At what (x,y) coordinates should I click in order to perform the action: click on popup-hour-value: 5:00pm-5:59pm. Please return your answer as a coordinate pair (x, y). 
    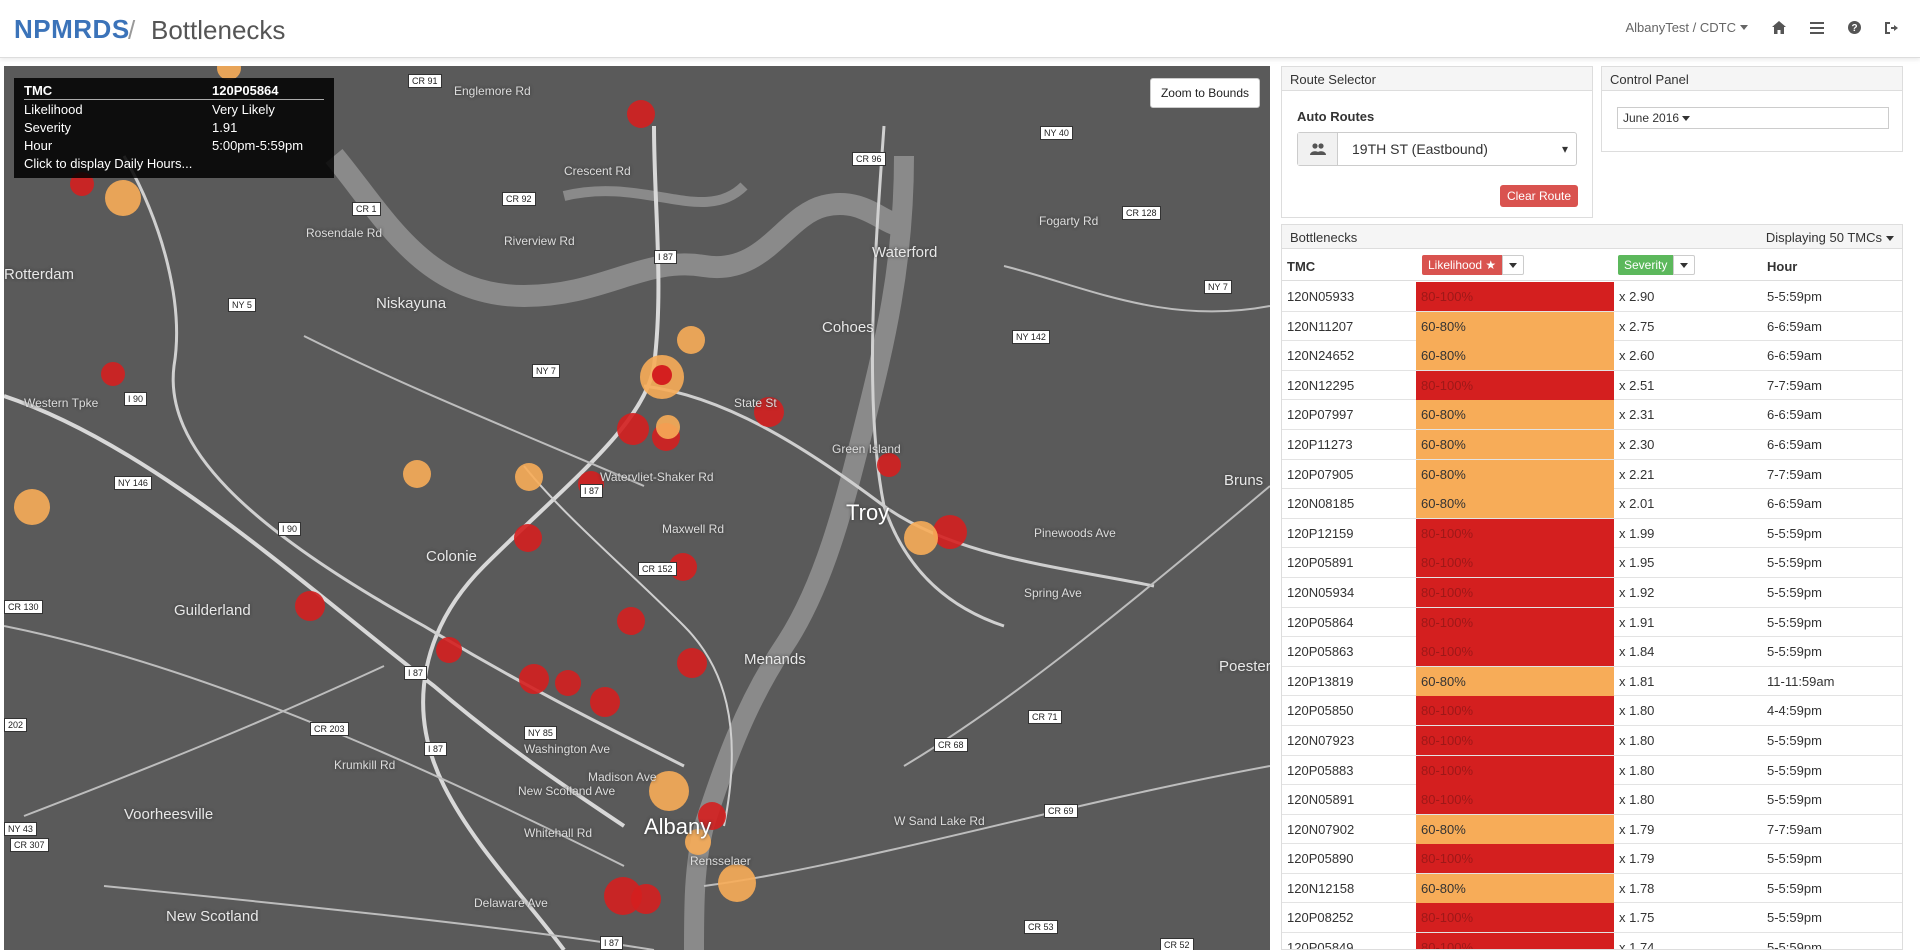
    Looking at the image, I should click on (258, 145).